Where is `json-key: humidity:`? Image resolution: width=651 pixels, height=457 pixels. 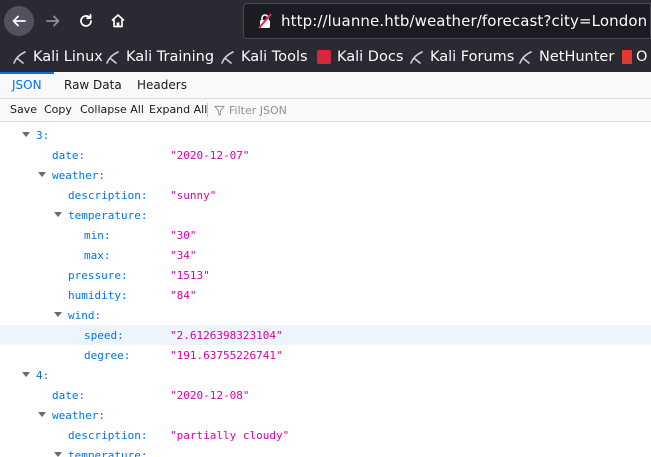 json-key: humidity: is located at coordinates (98, 295).